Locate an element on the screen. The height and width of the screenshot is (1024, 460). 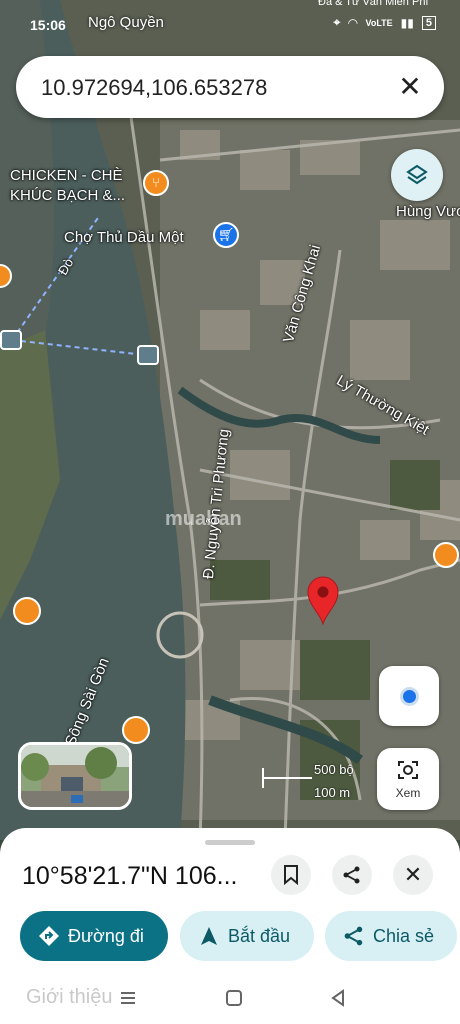
share-label: Chia sẻ is located at coordinates (404, 935).